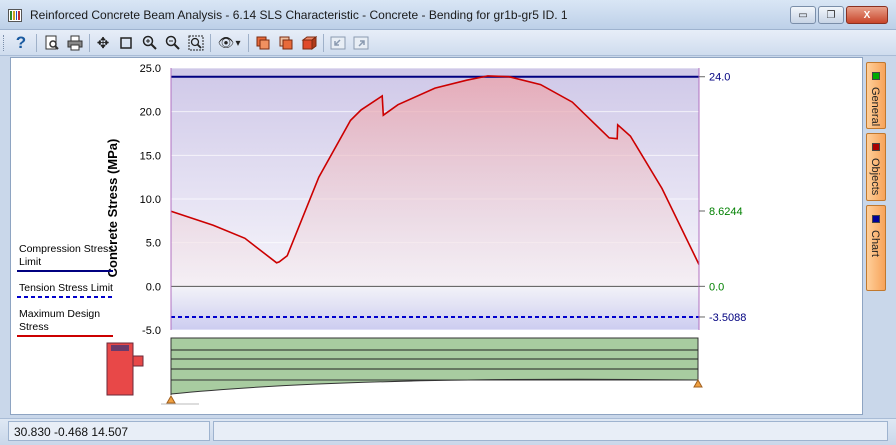 The width and height of the screenshot is (896, 445). Describe the element at coordinates (448, 43) in the screenshot. I see `toolbar: ? ✥ 👁 ▾` at that location.